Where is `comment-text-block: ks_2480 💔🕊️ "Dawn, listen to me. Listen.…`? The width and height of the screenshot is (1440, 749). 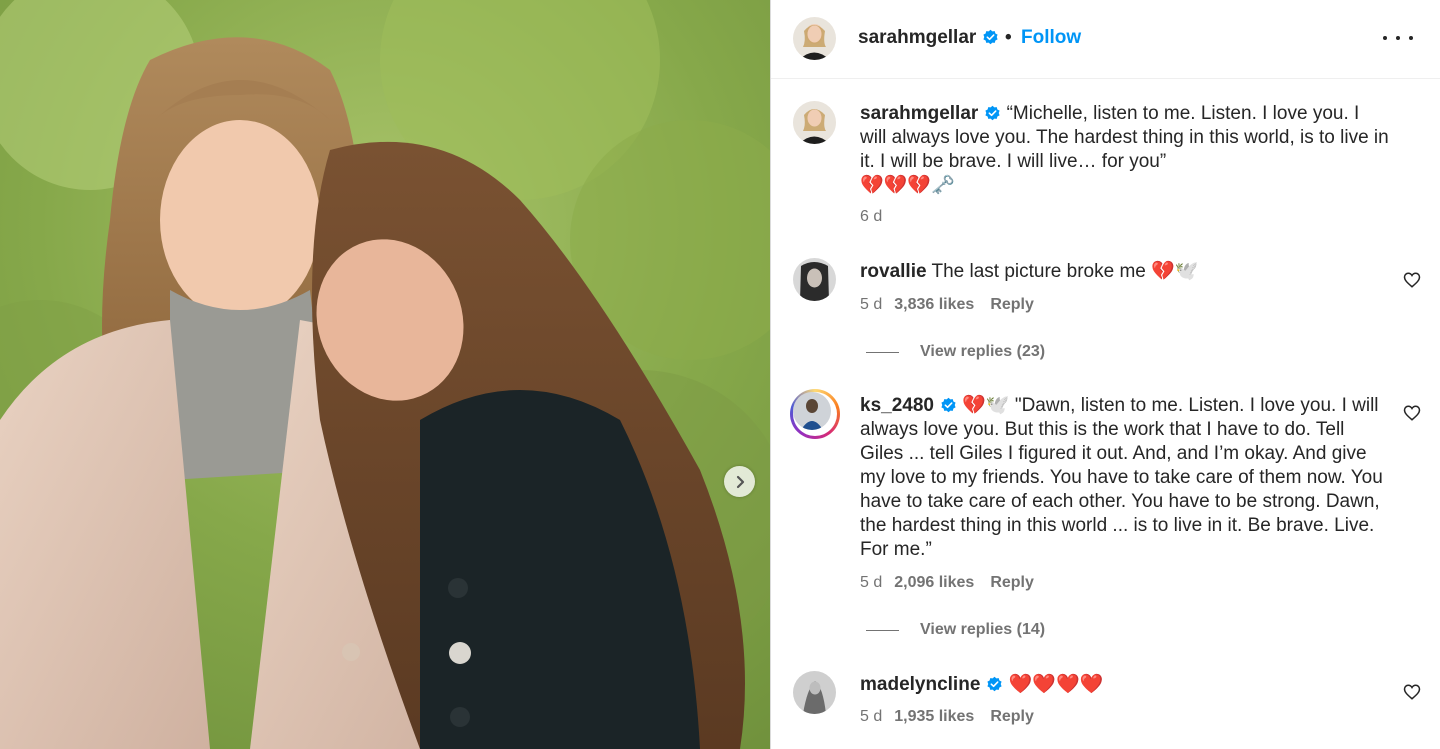
comment-text-block: ks_2480 💔🕊️ "Dawn, listen to me. Listen.… is located at coordinates (1125, 478).